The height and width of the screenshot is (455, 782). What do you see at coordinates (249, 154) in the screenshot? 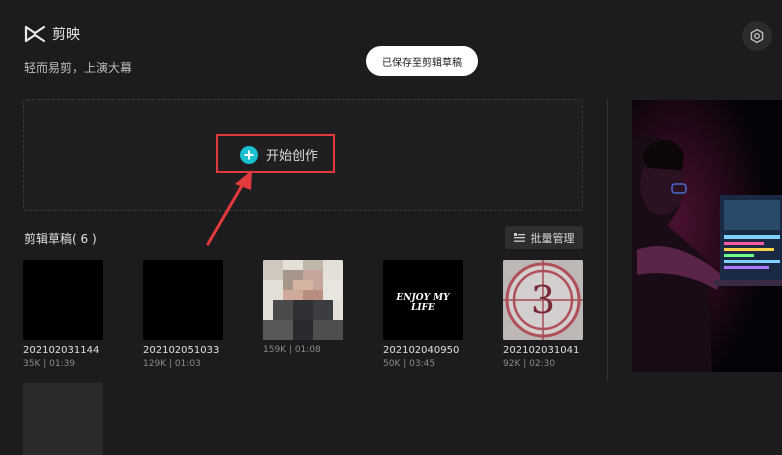
I see `plus-icon` at bounding box center [249, 154].